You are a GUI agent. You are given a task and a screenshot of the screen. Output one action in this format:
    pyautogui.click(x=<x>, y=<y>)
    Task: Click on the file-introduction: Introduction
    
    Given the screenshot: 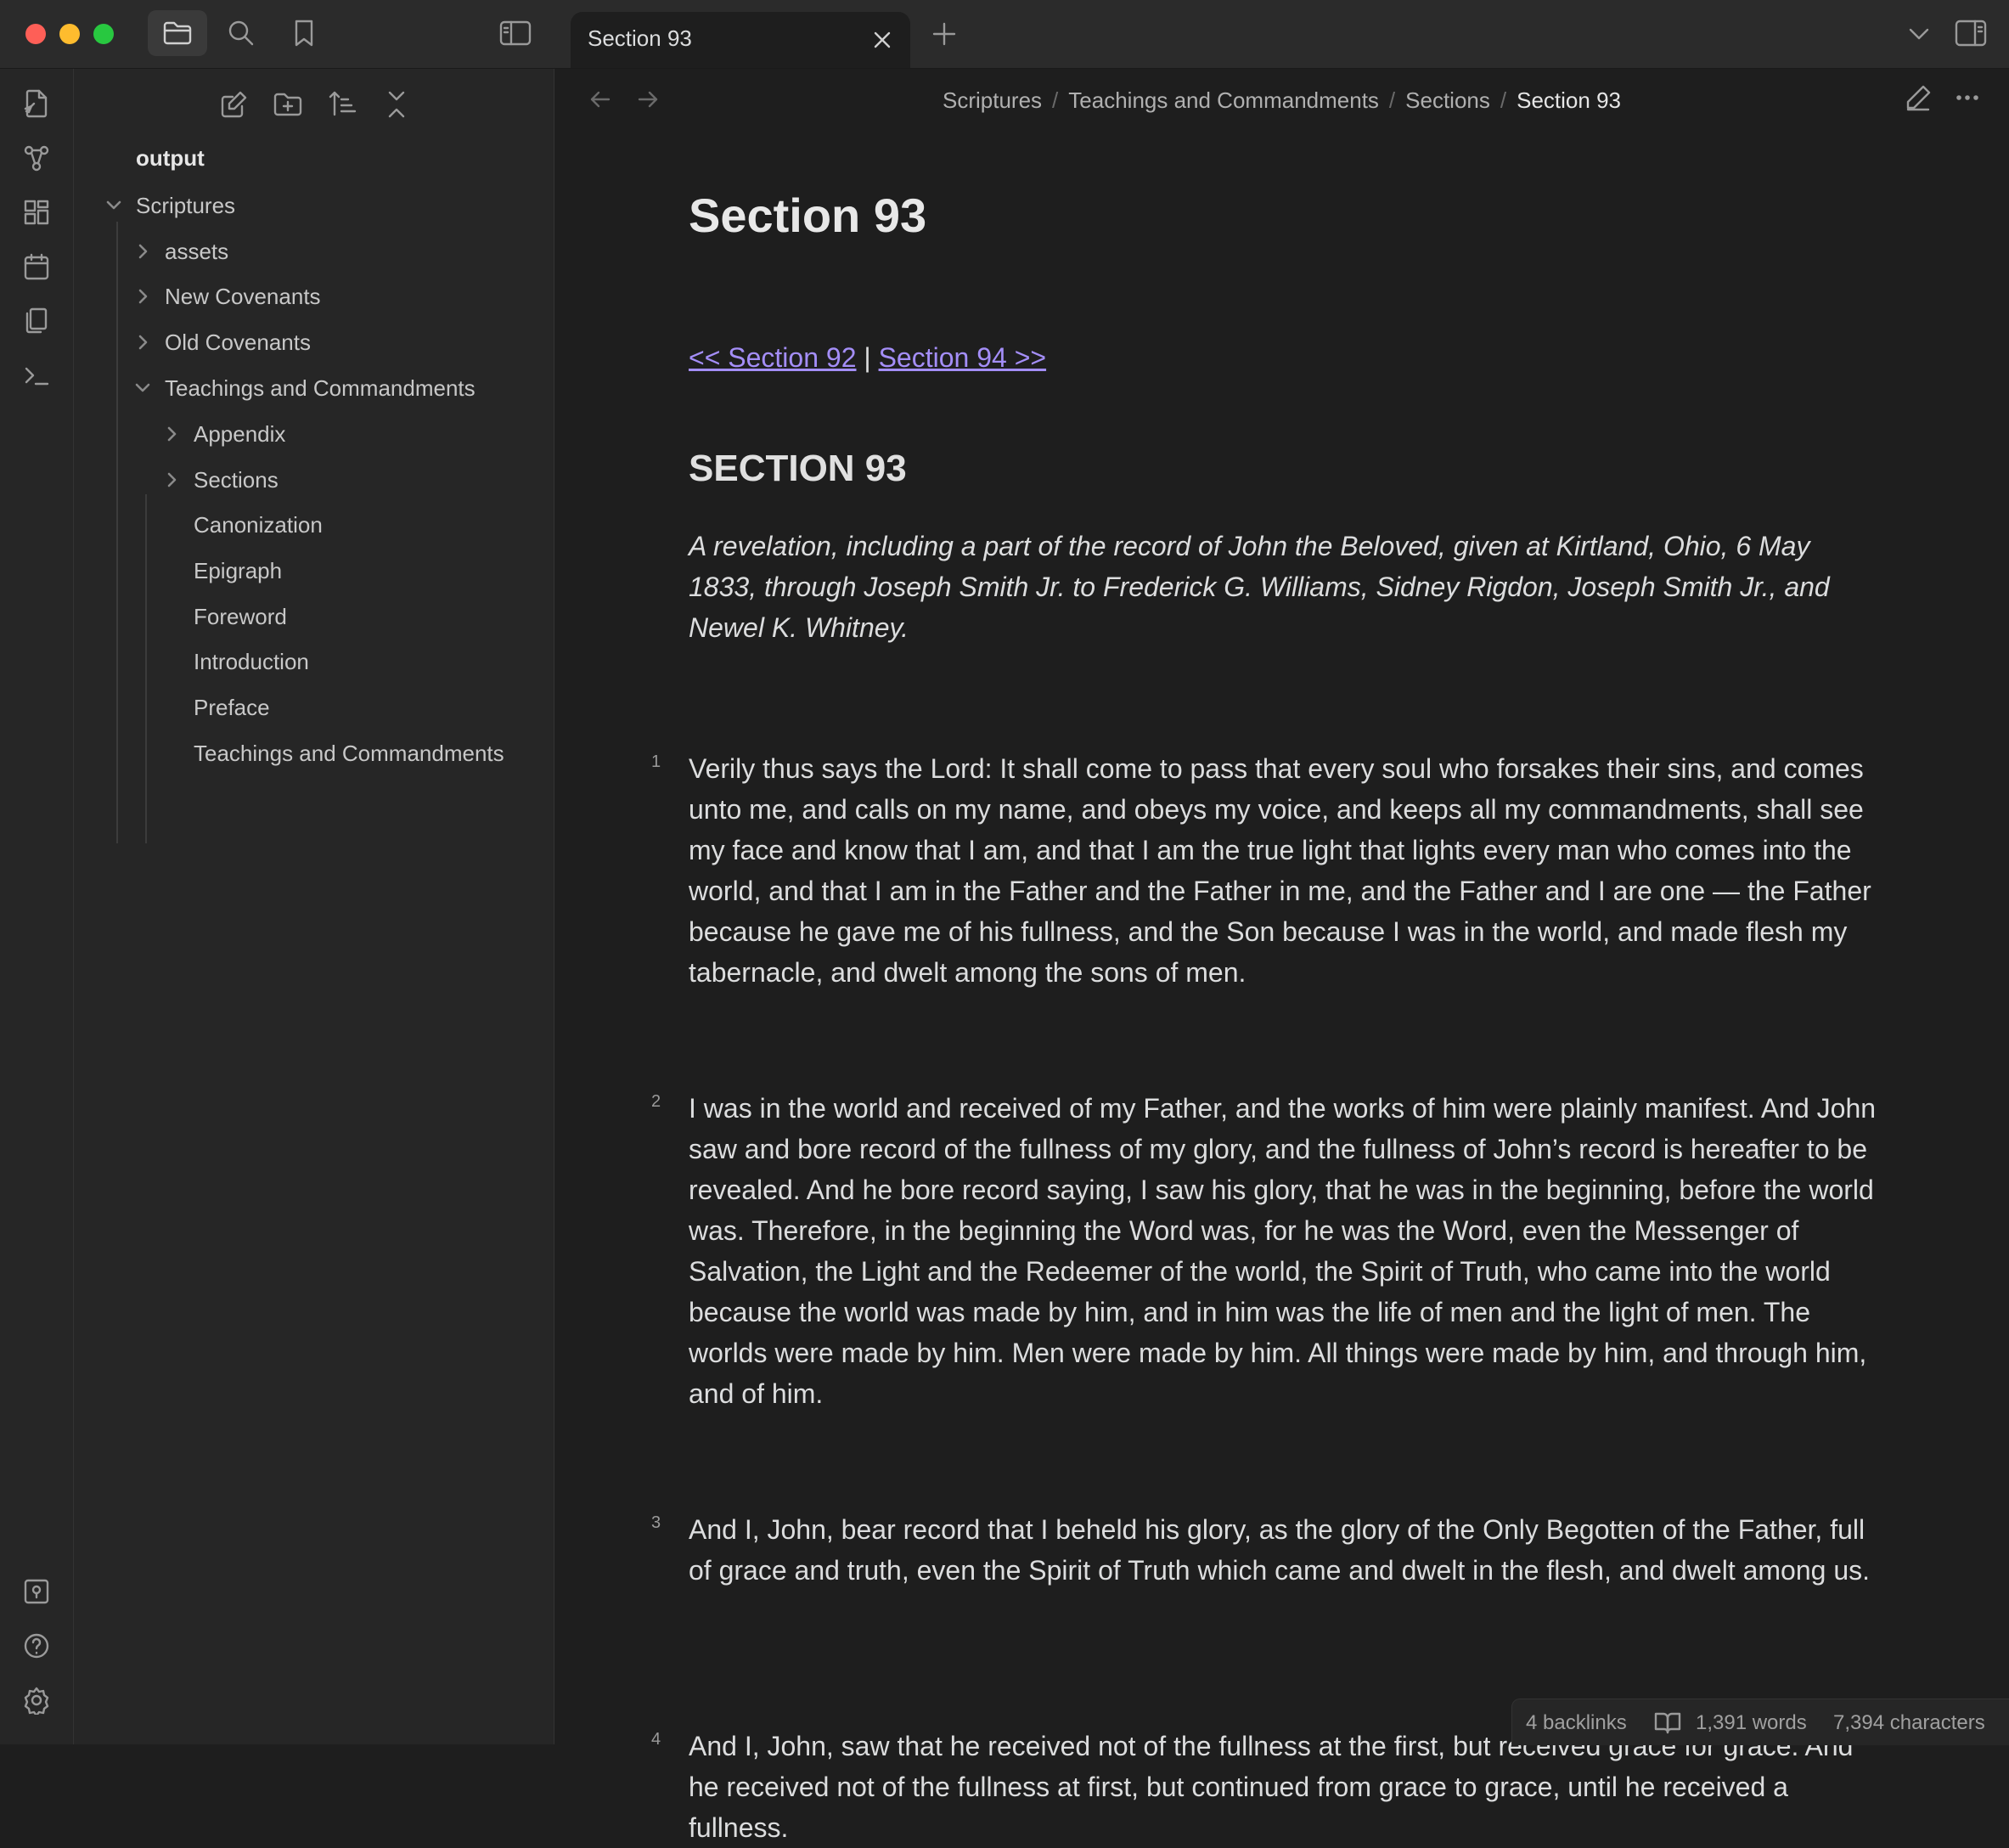 What is the action you would take?
    pyautogui.click(x=252, y=662)
    